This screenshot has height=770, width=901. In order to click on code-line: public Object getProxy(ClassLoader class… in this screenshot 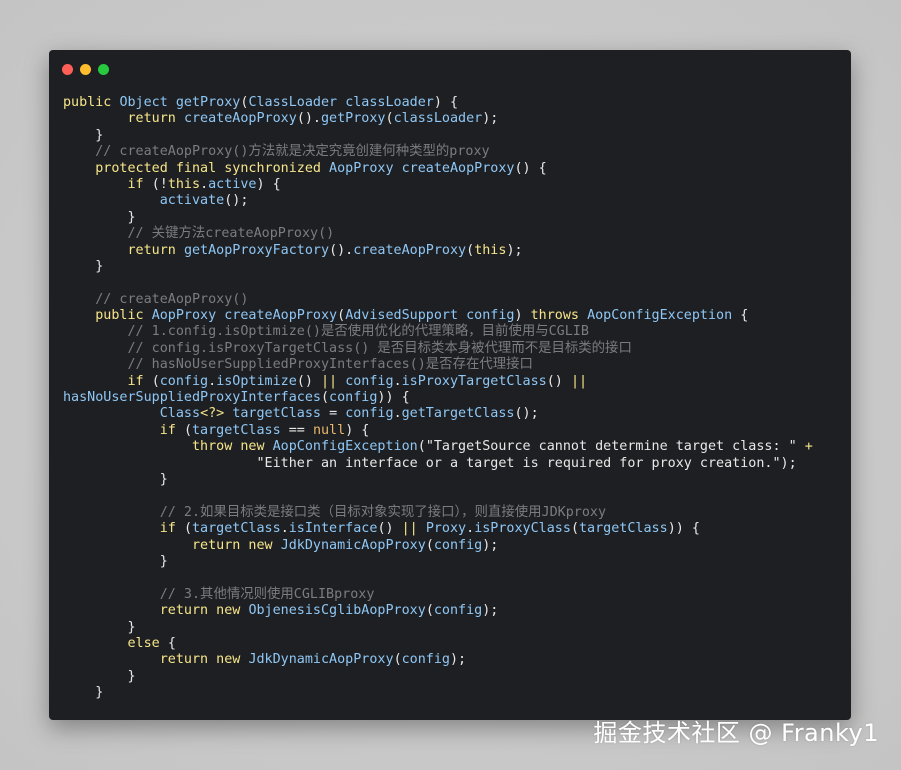, I will do `click(438, 103)`.